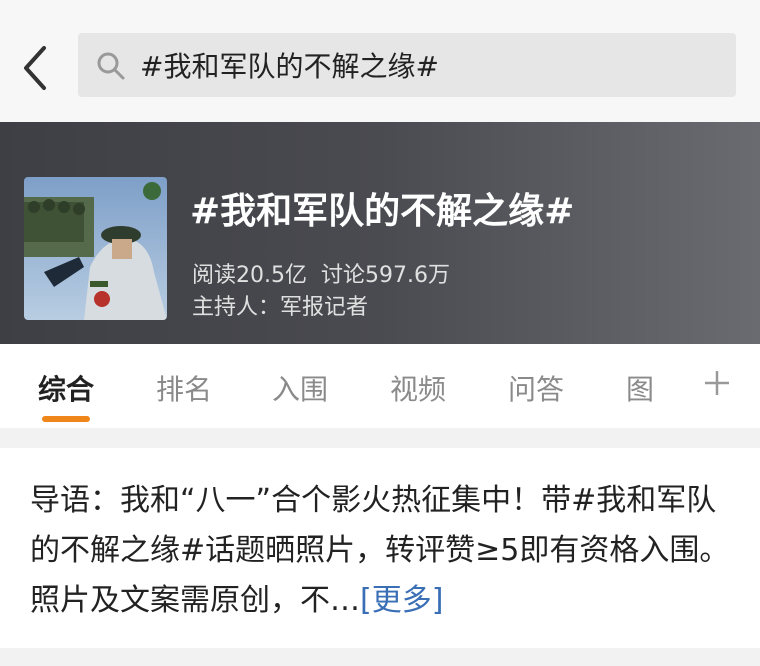  Describe the element at coordinates (35, 68) in the screenshot. I see `back-arrow-icon` at that location.